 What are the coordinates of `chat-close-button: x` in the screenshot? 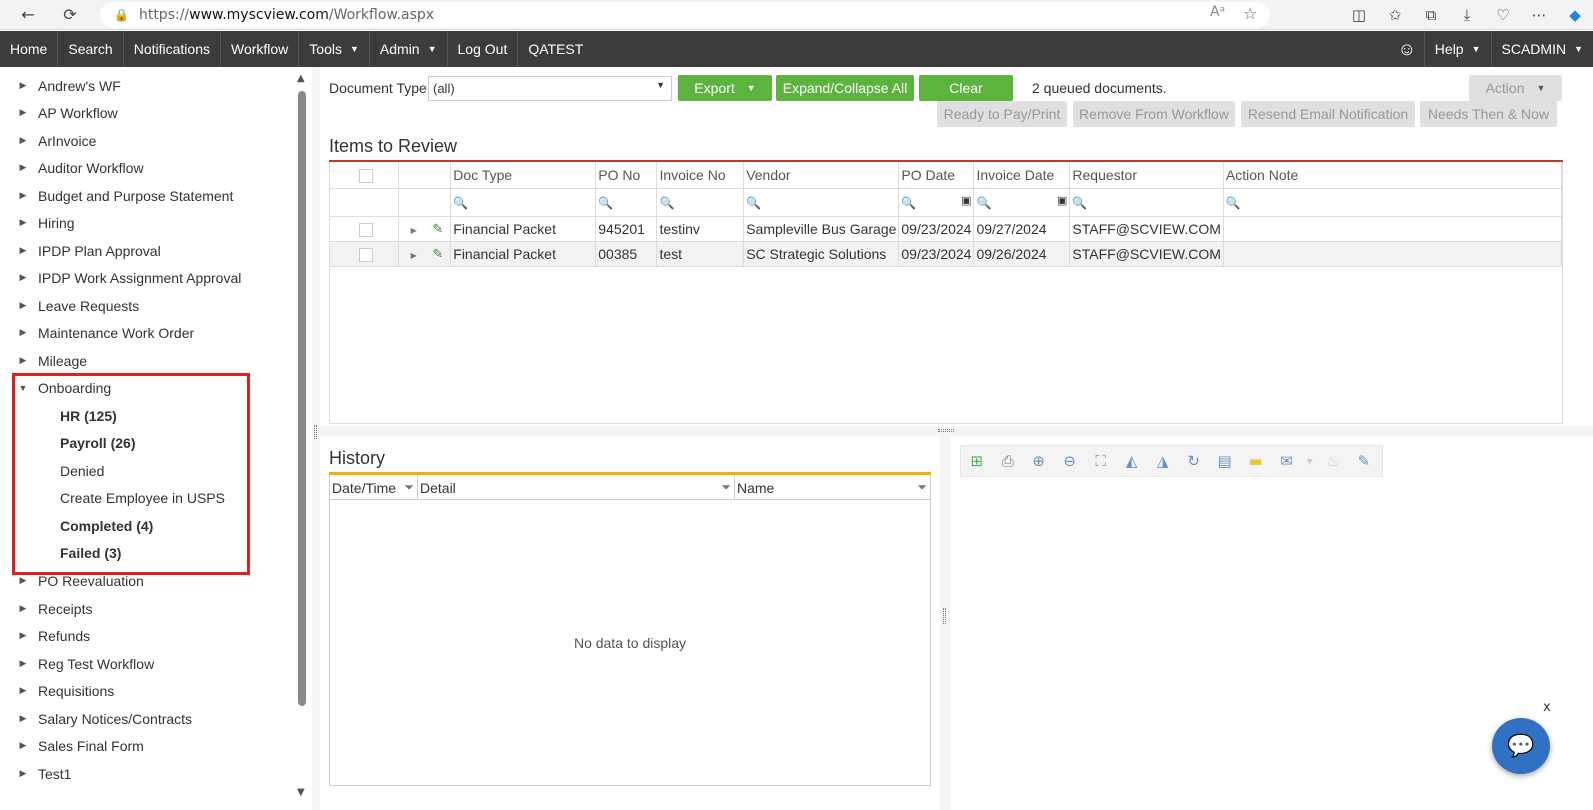 It's located at (1547, 707).